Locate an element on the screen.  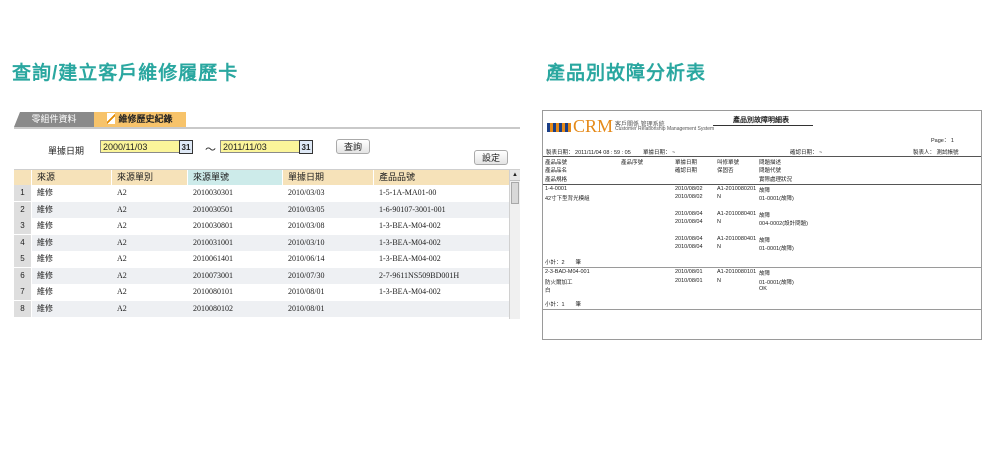
table-cell: 2010030801 is located at coordinates (213, 225).